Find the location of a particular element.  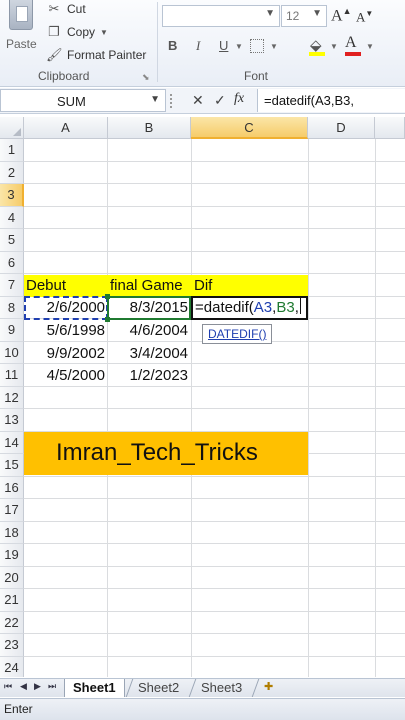

function-tooltip: DATEDIF() is located at coordinates (237, 334).